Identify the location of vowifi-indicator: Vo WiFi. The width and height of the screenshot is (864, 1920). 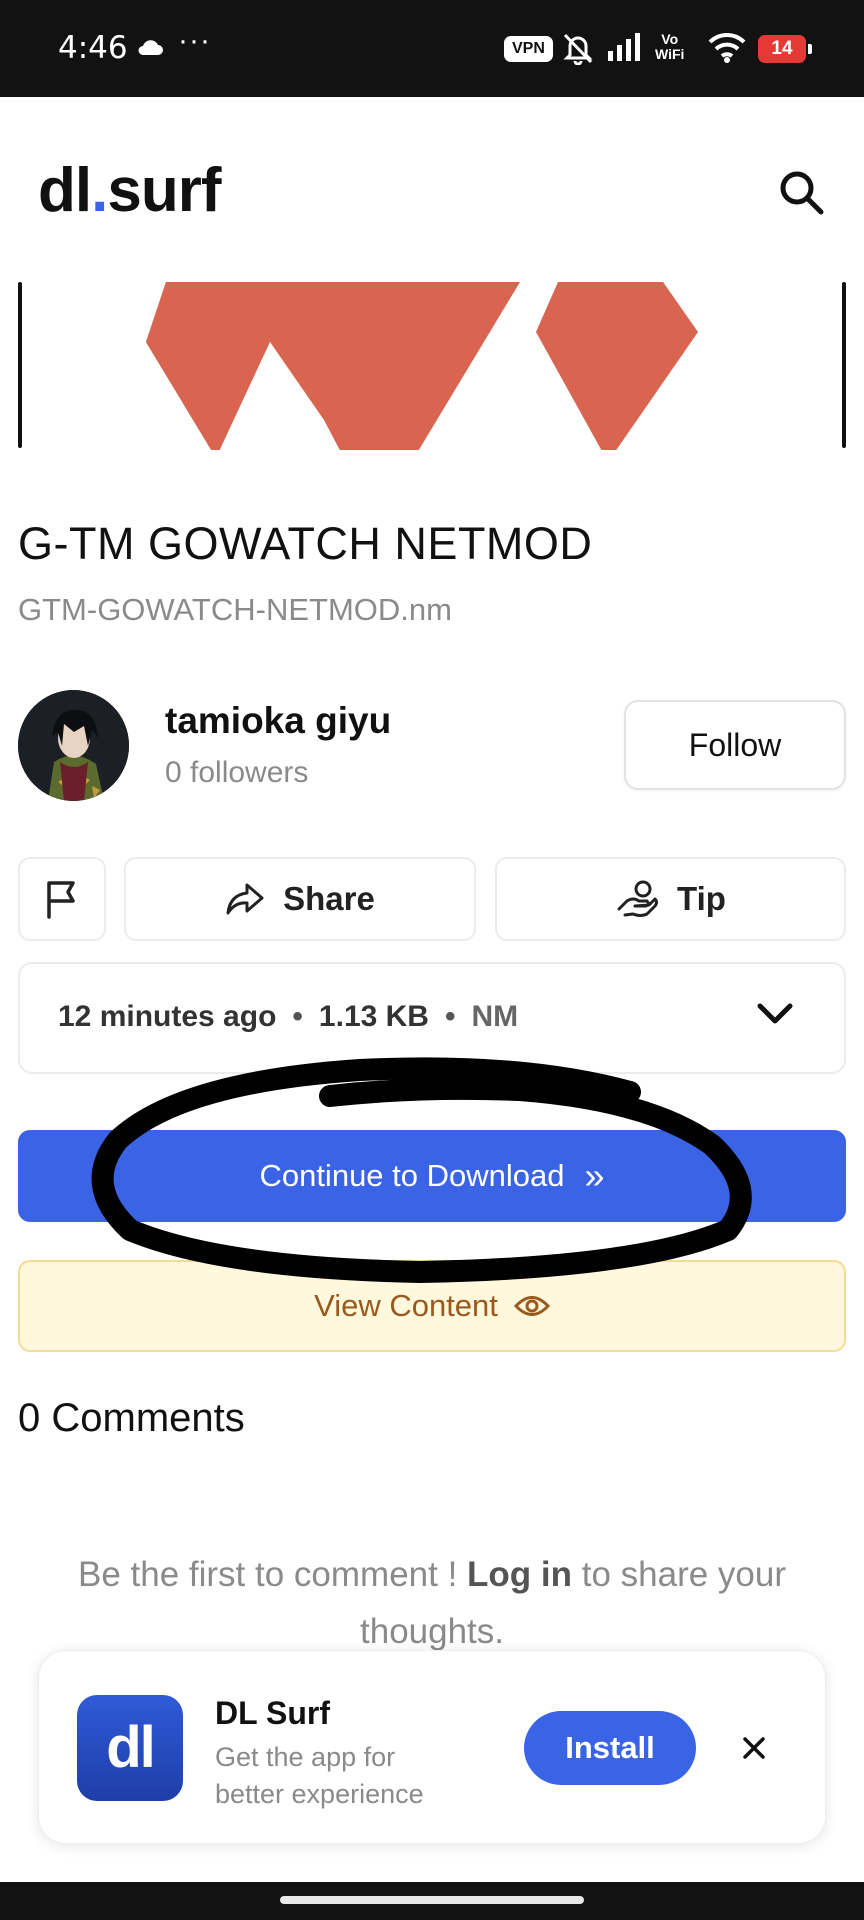
(669, 47).